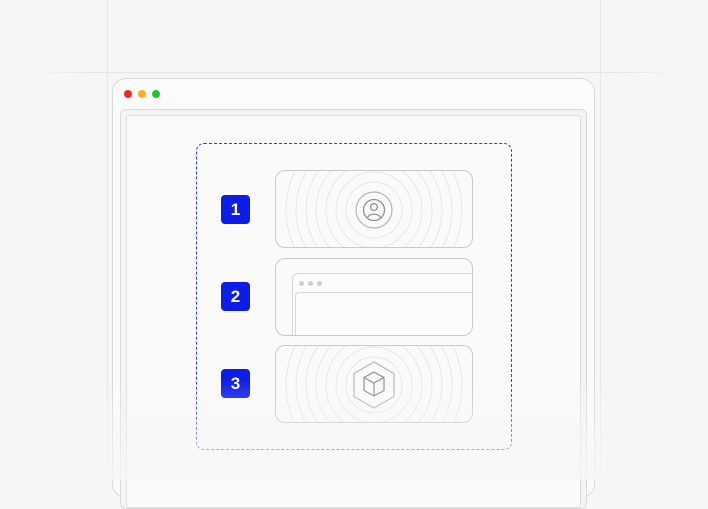 This screenshot has height=509, width=708. I want to click on cube-icon, so click(374, 385).